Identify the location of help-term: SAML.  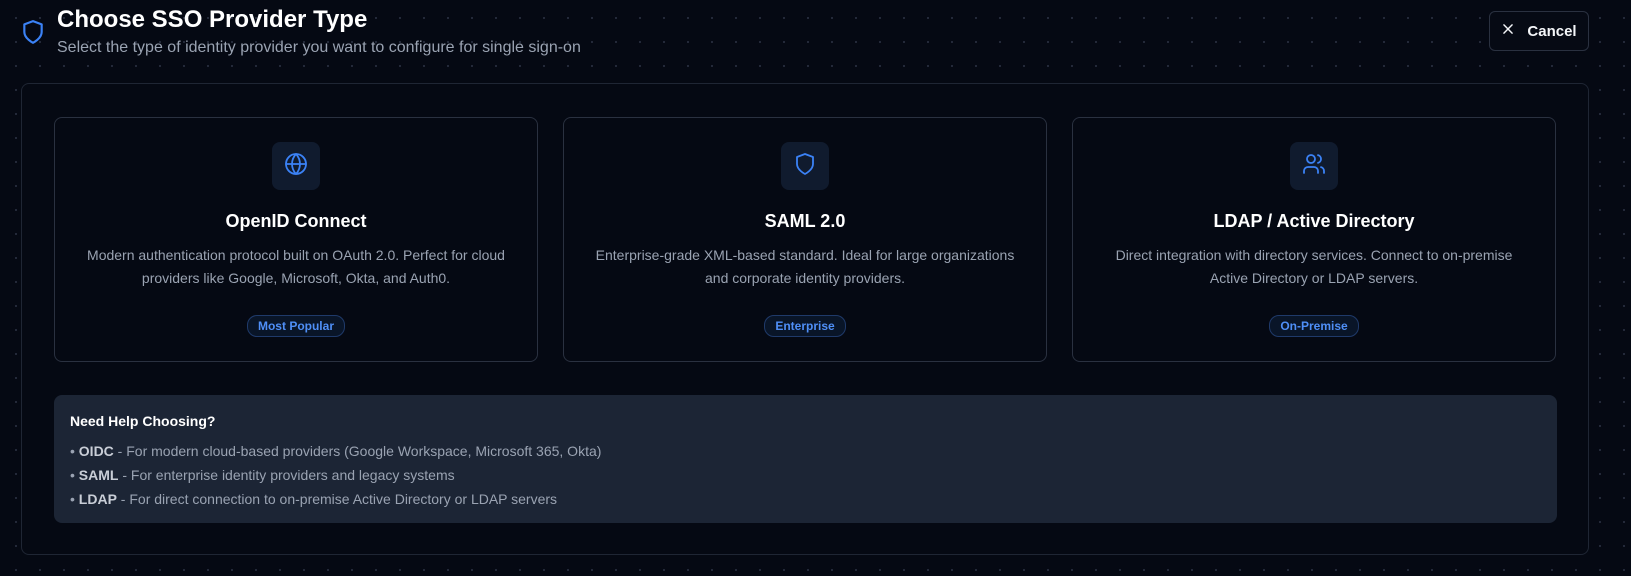
(98, 475).